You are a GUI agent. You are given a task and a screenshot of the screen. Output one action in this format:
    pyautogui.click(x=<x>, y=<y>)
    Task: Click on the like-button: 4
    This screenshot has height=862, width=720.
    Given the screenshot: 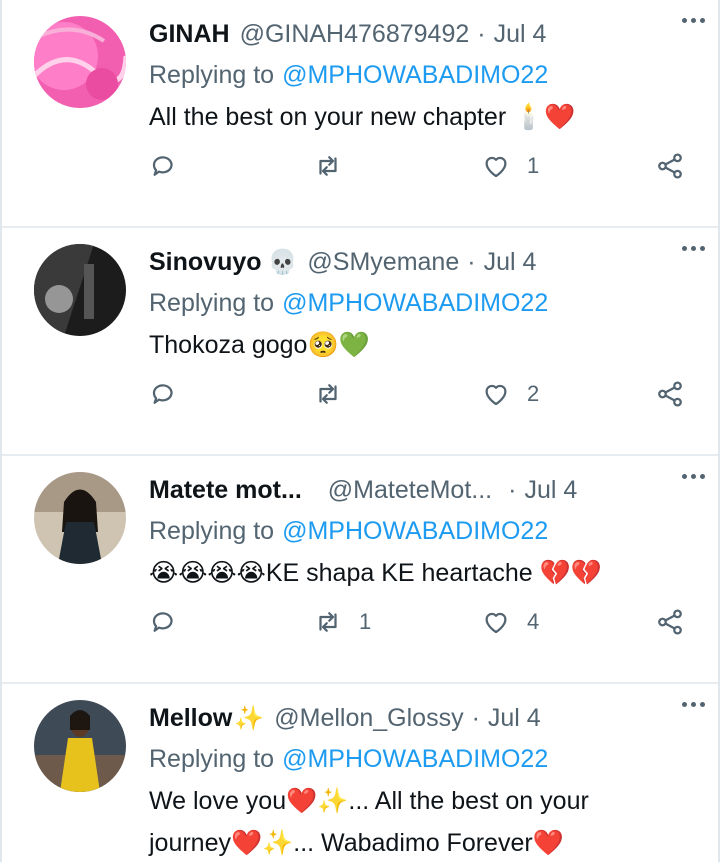 What is the action you would take?
    pyautogui.click(x=510, y=622)
    